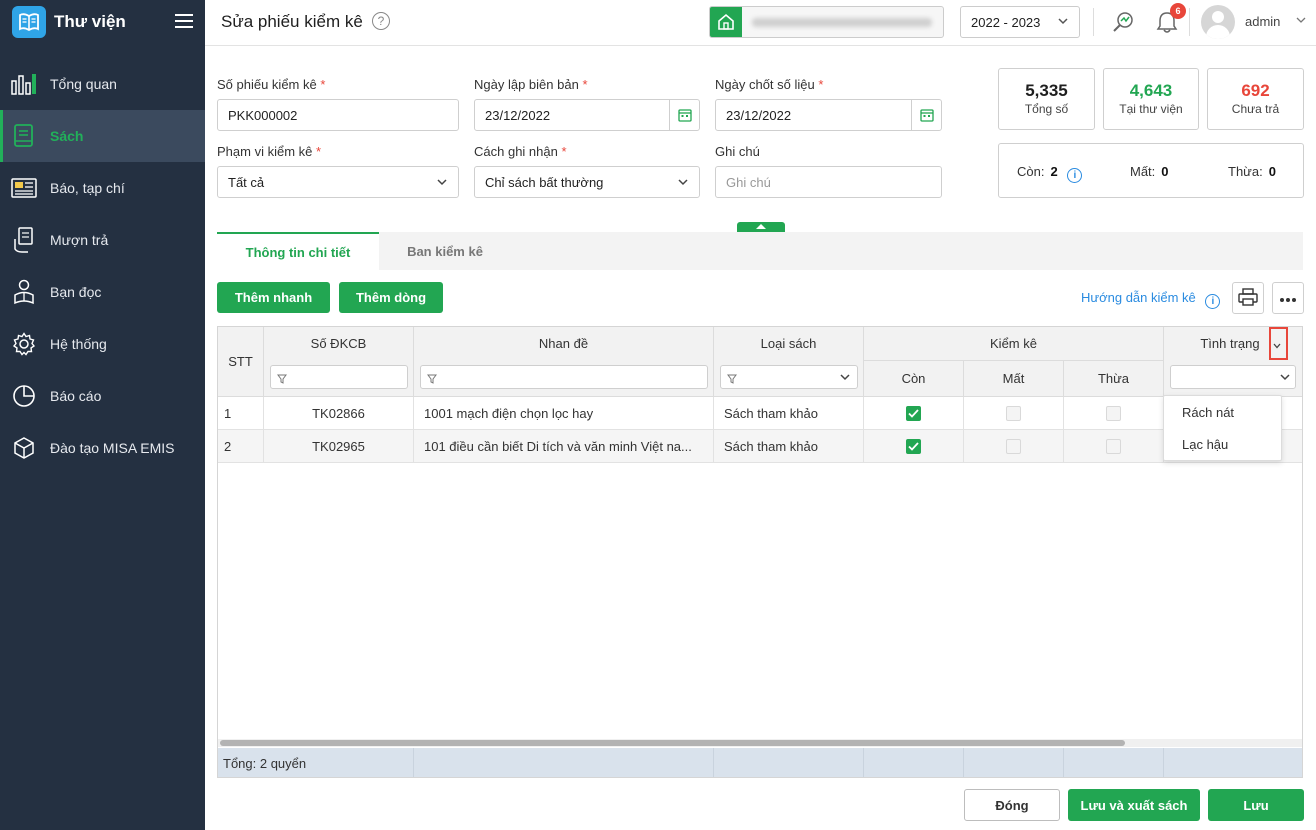  I want to click on condition-dropdown: Rách nát Lạc hậu, so click(1222, 428).